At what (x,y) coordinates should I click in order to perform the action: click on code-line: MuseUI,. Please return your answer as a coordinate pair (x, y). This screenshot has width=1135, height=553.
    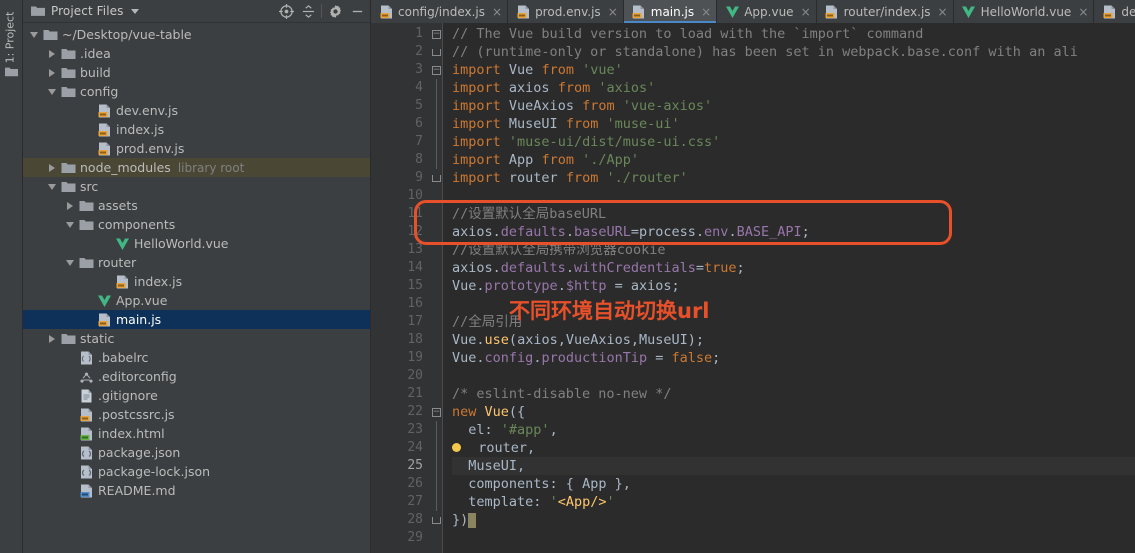
    Looking at the image, I should click on (793, 466).